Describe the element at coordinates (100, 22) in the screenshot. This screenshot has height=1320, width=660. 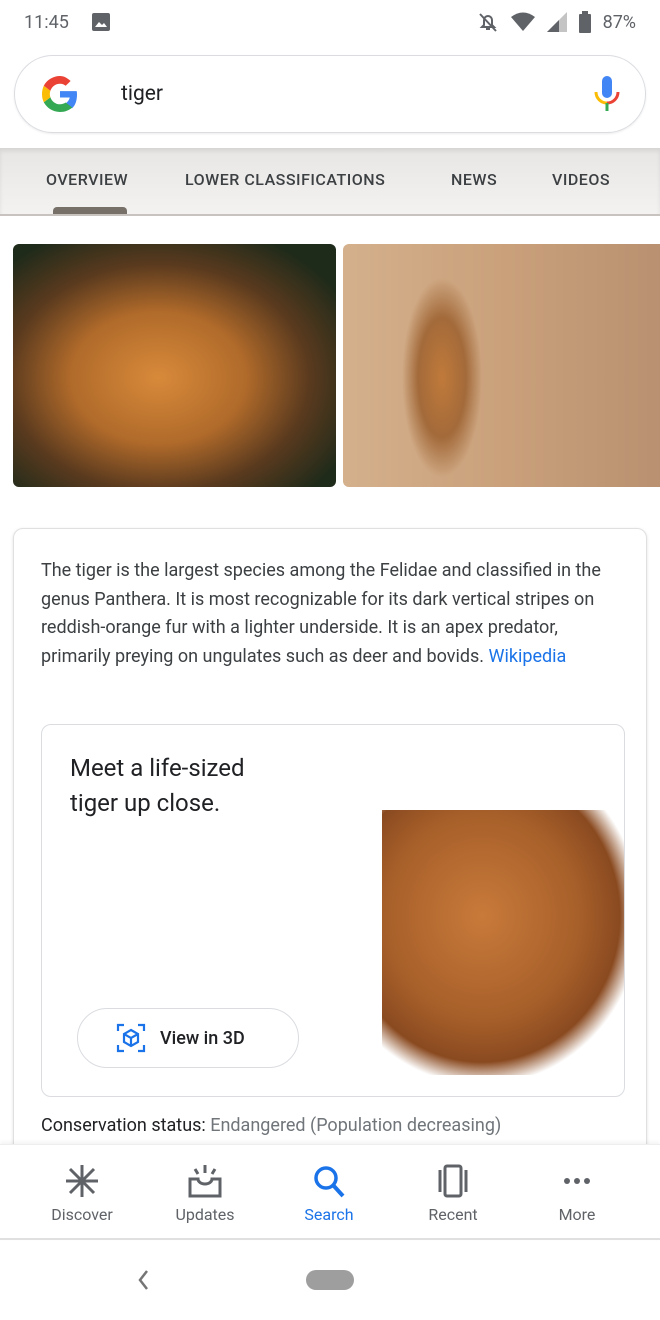
I see `image-notification-icon` at that location.